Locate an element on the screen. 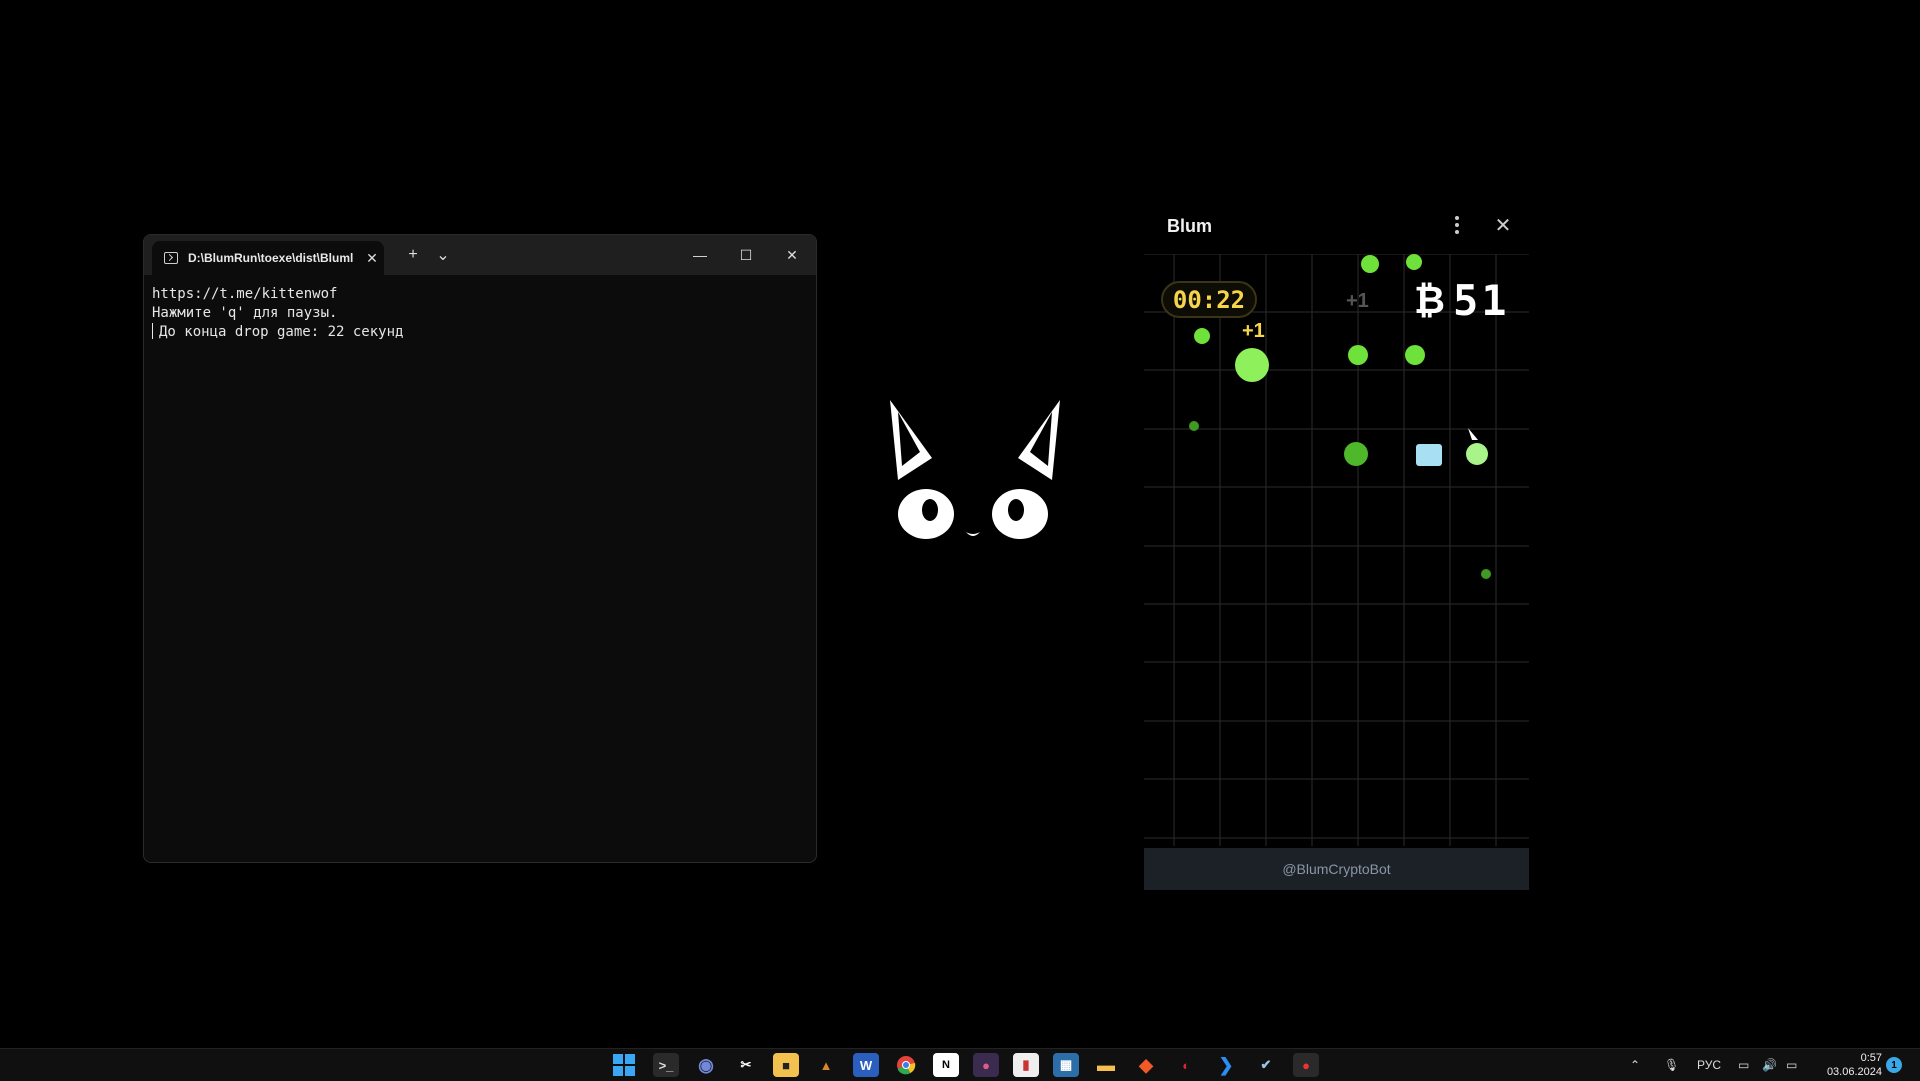 This screenshot has height=1081, width=1920. brave-icon: ◆ is located at coordinates (1146, 1065).